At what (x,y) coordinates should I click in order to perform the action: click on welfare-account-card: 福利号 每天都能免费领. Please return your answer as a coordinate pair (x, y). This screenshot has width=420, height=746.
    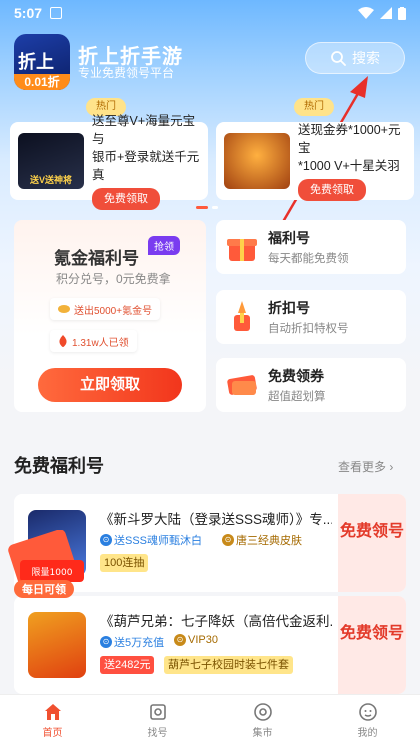
    Looking at the image, I should click on (311, 247).